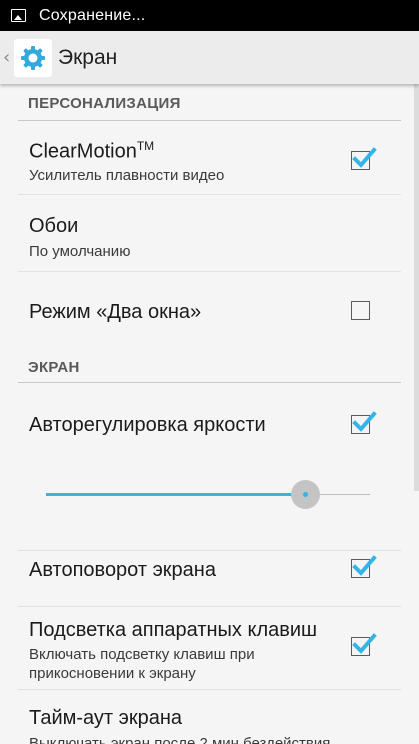  I want to click on pref-dual-window-title: Режим «Два окна», so click(115, 312).